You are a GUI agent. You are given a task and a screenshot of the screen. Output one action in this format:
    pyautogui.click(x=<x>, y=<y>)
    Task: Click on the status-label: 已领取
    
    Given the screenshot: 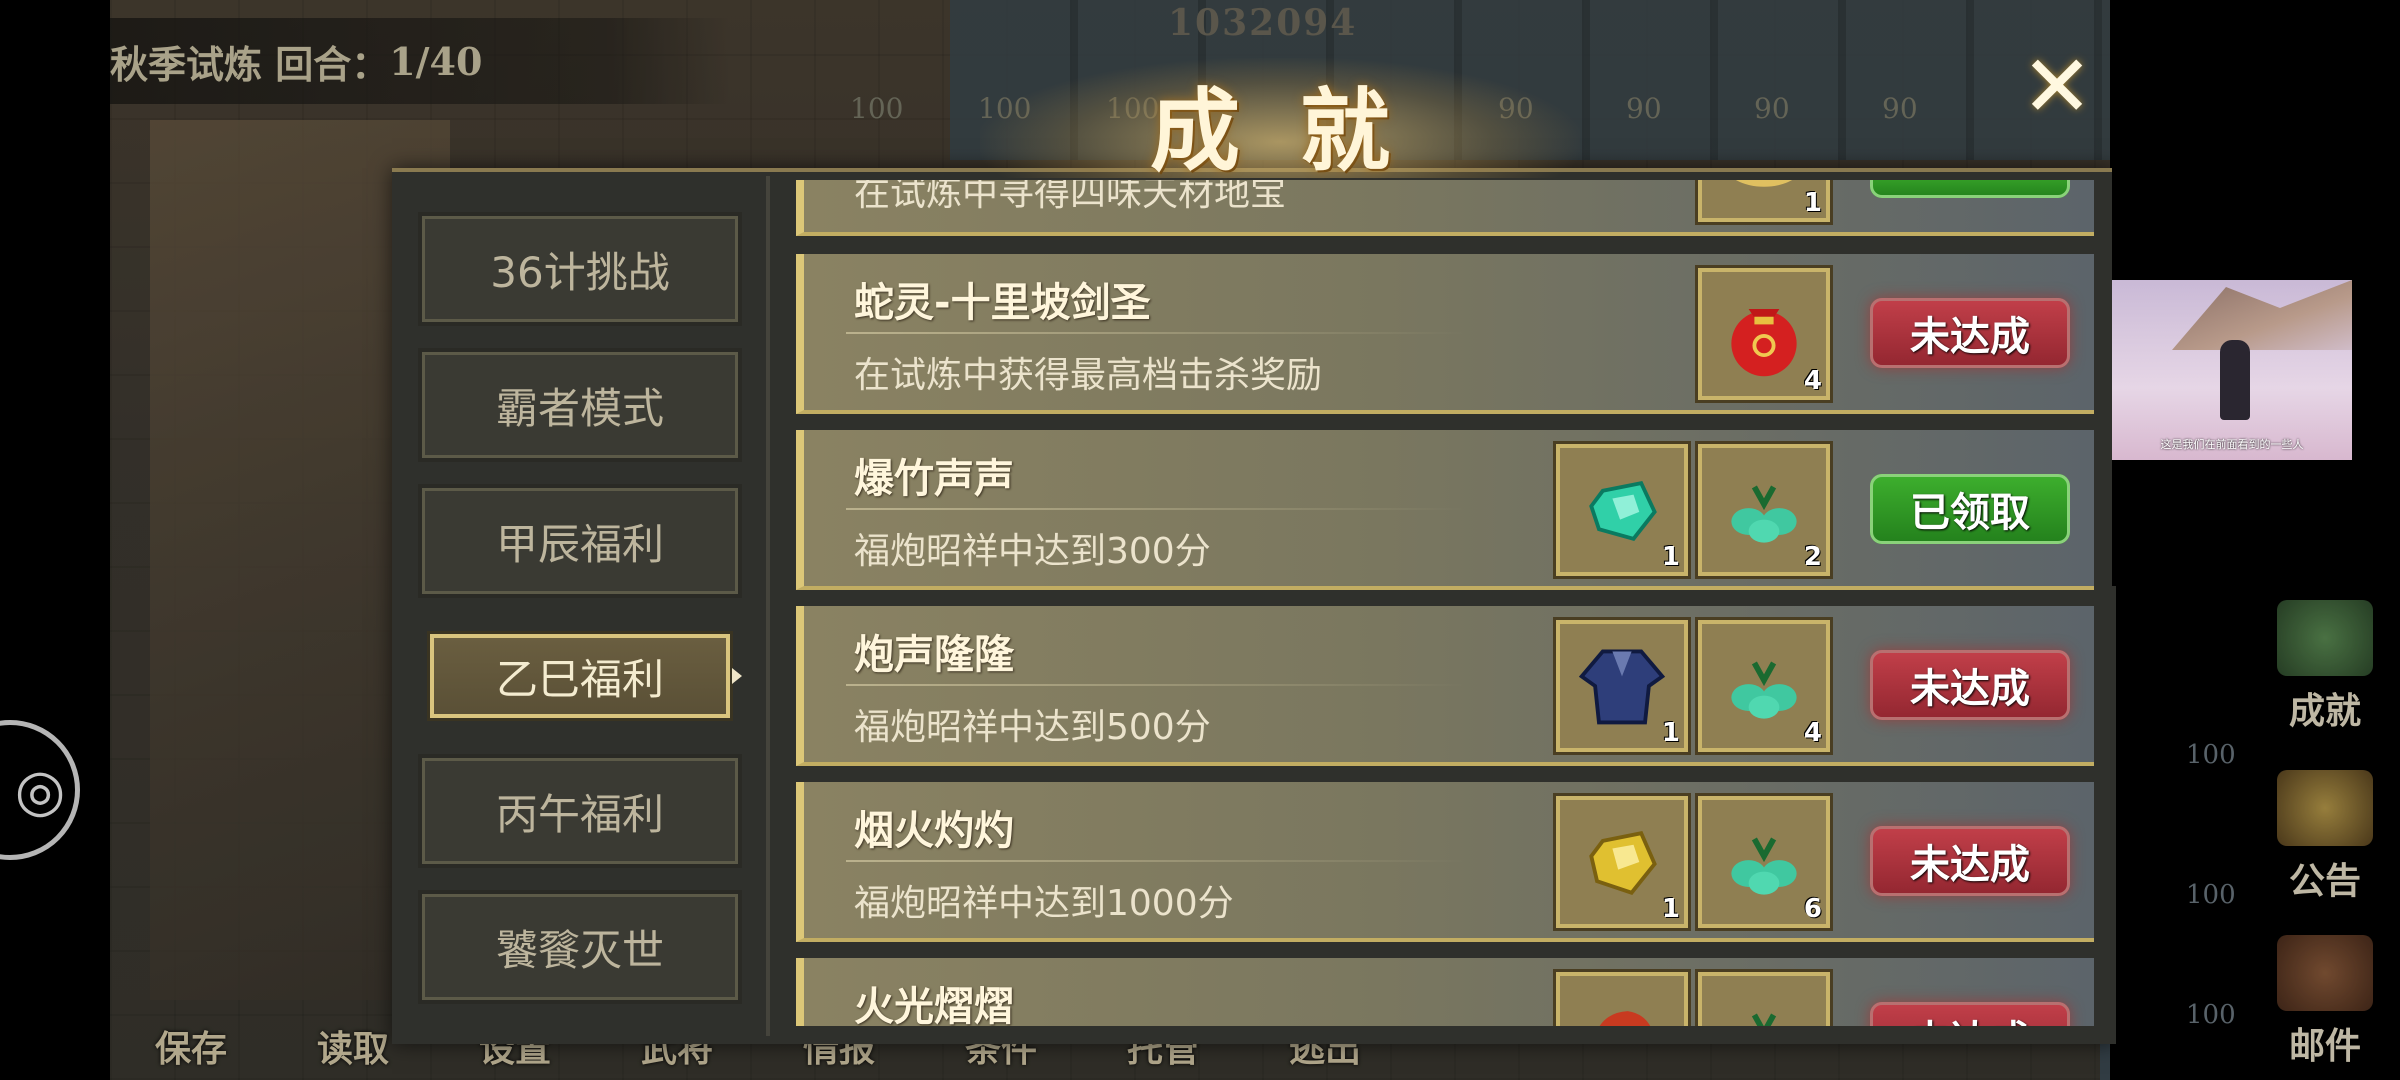 What is the action you would take?
    pyautogui.click(x=1970, y=513)
    